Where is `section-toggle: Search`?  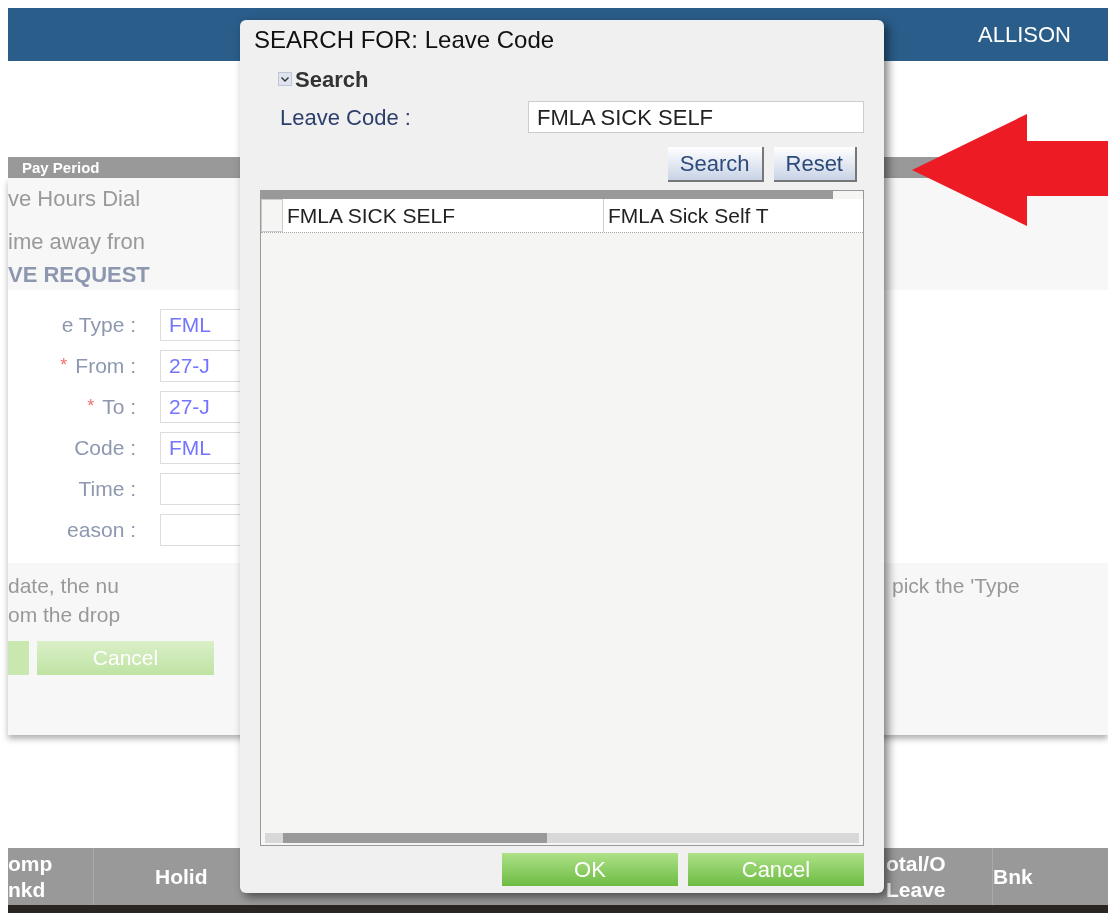 section-toggle: Search is located at coordinates (323, 79).